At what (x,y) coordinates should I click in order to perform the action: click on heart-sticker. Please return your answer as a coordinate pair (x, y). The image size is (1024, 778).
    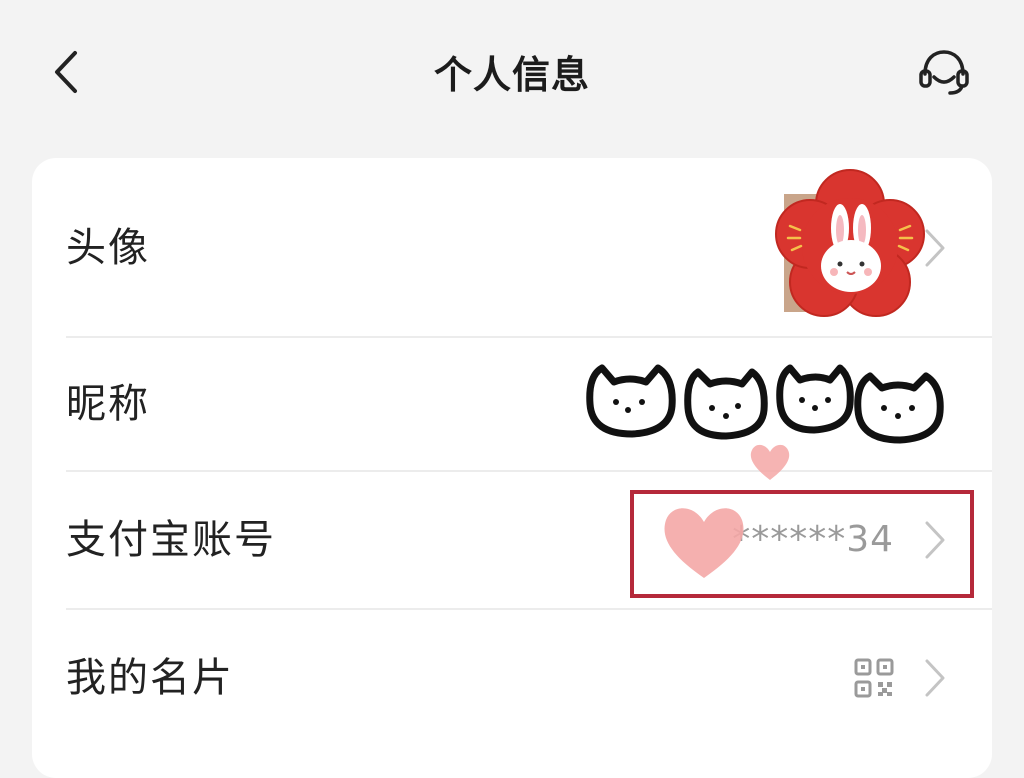
    Looking at the image, I should click on (770, 462).